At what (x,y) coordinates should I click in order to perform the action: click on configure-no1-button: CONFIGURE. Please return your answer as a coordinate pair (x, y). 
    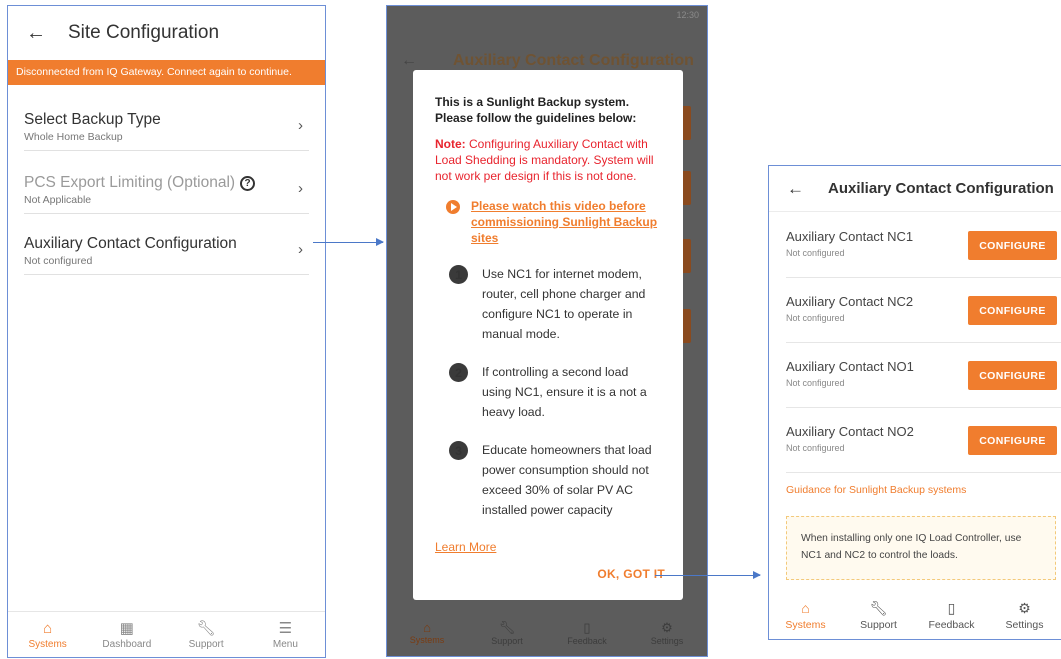
    Looking at the image, I should click on (1012, 375).